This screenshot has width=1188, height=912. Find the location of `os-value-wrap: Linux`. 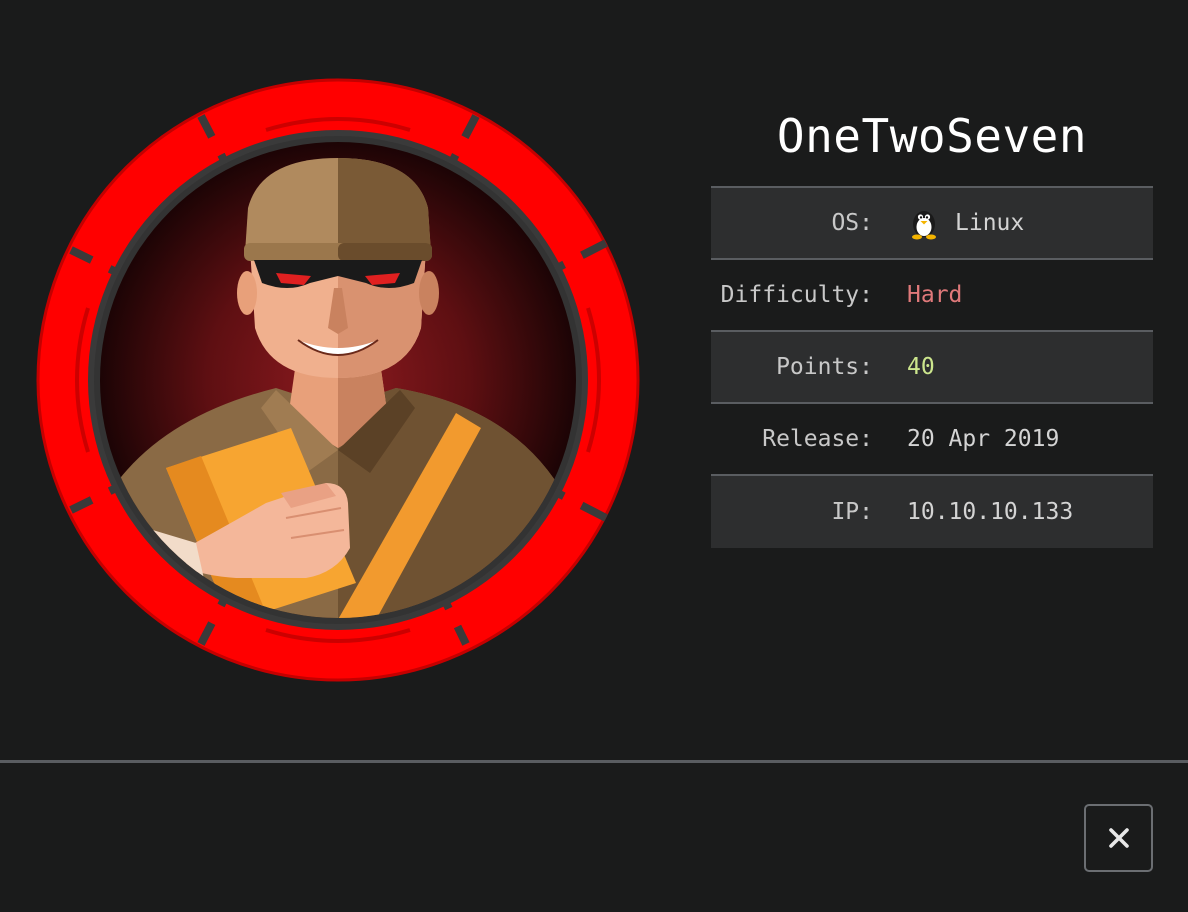

os-value-wrap: Linux is located at coordinates (965, 223).